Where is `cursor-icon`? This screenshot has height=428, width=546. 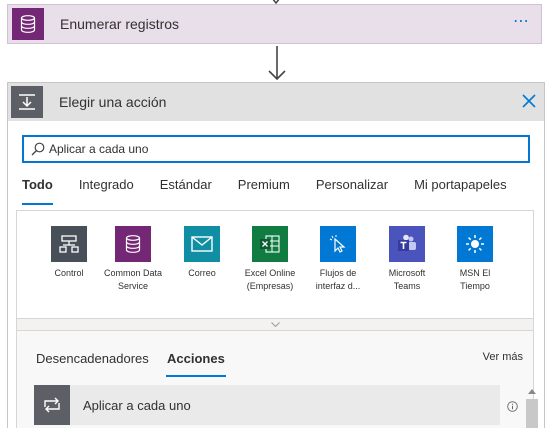
cursor-icon is located at coordinates (338, 244).